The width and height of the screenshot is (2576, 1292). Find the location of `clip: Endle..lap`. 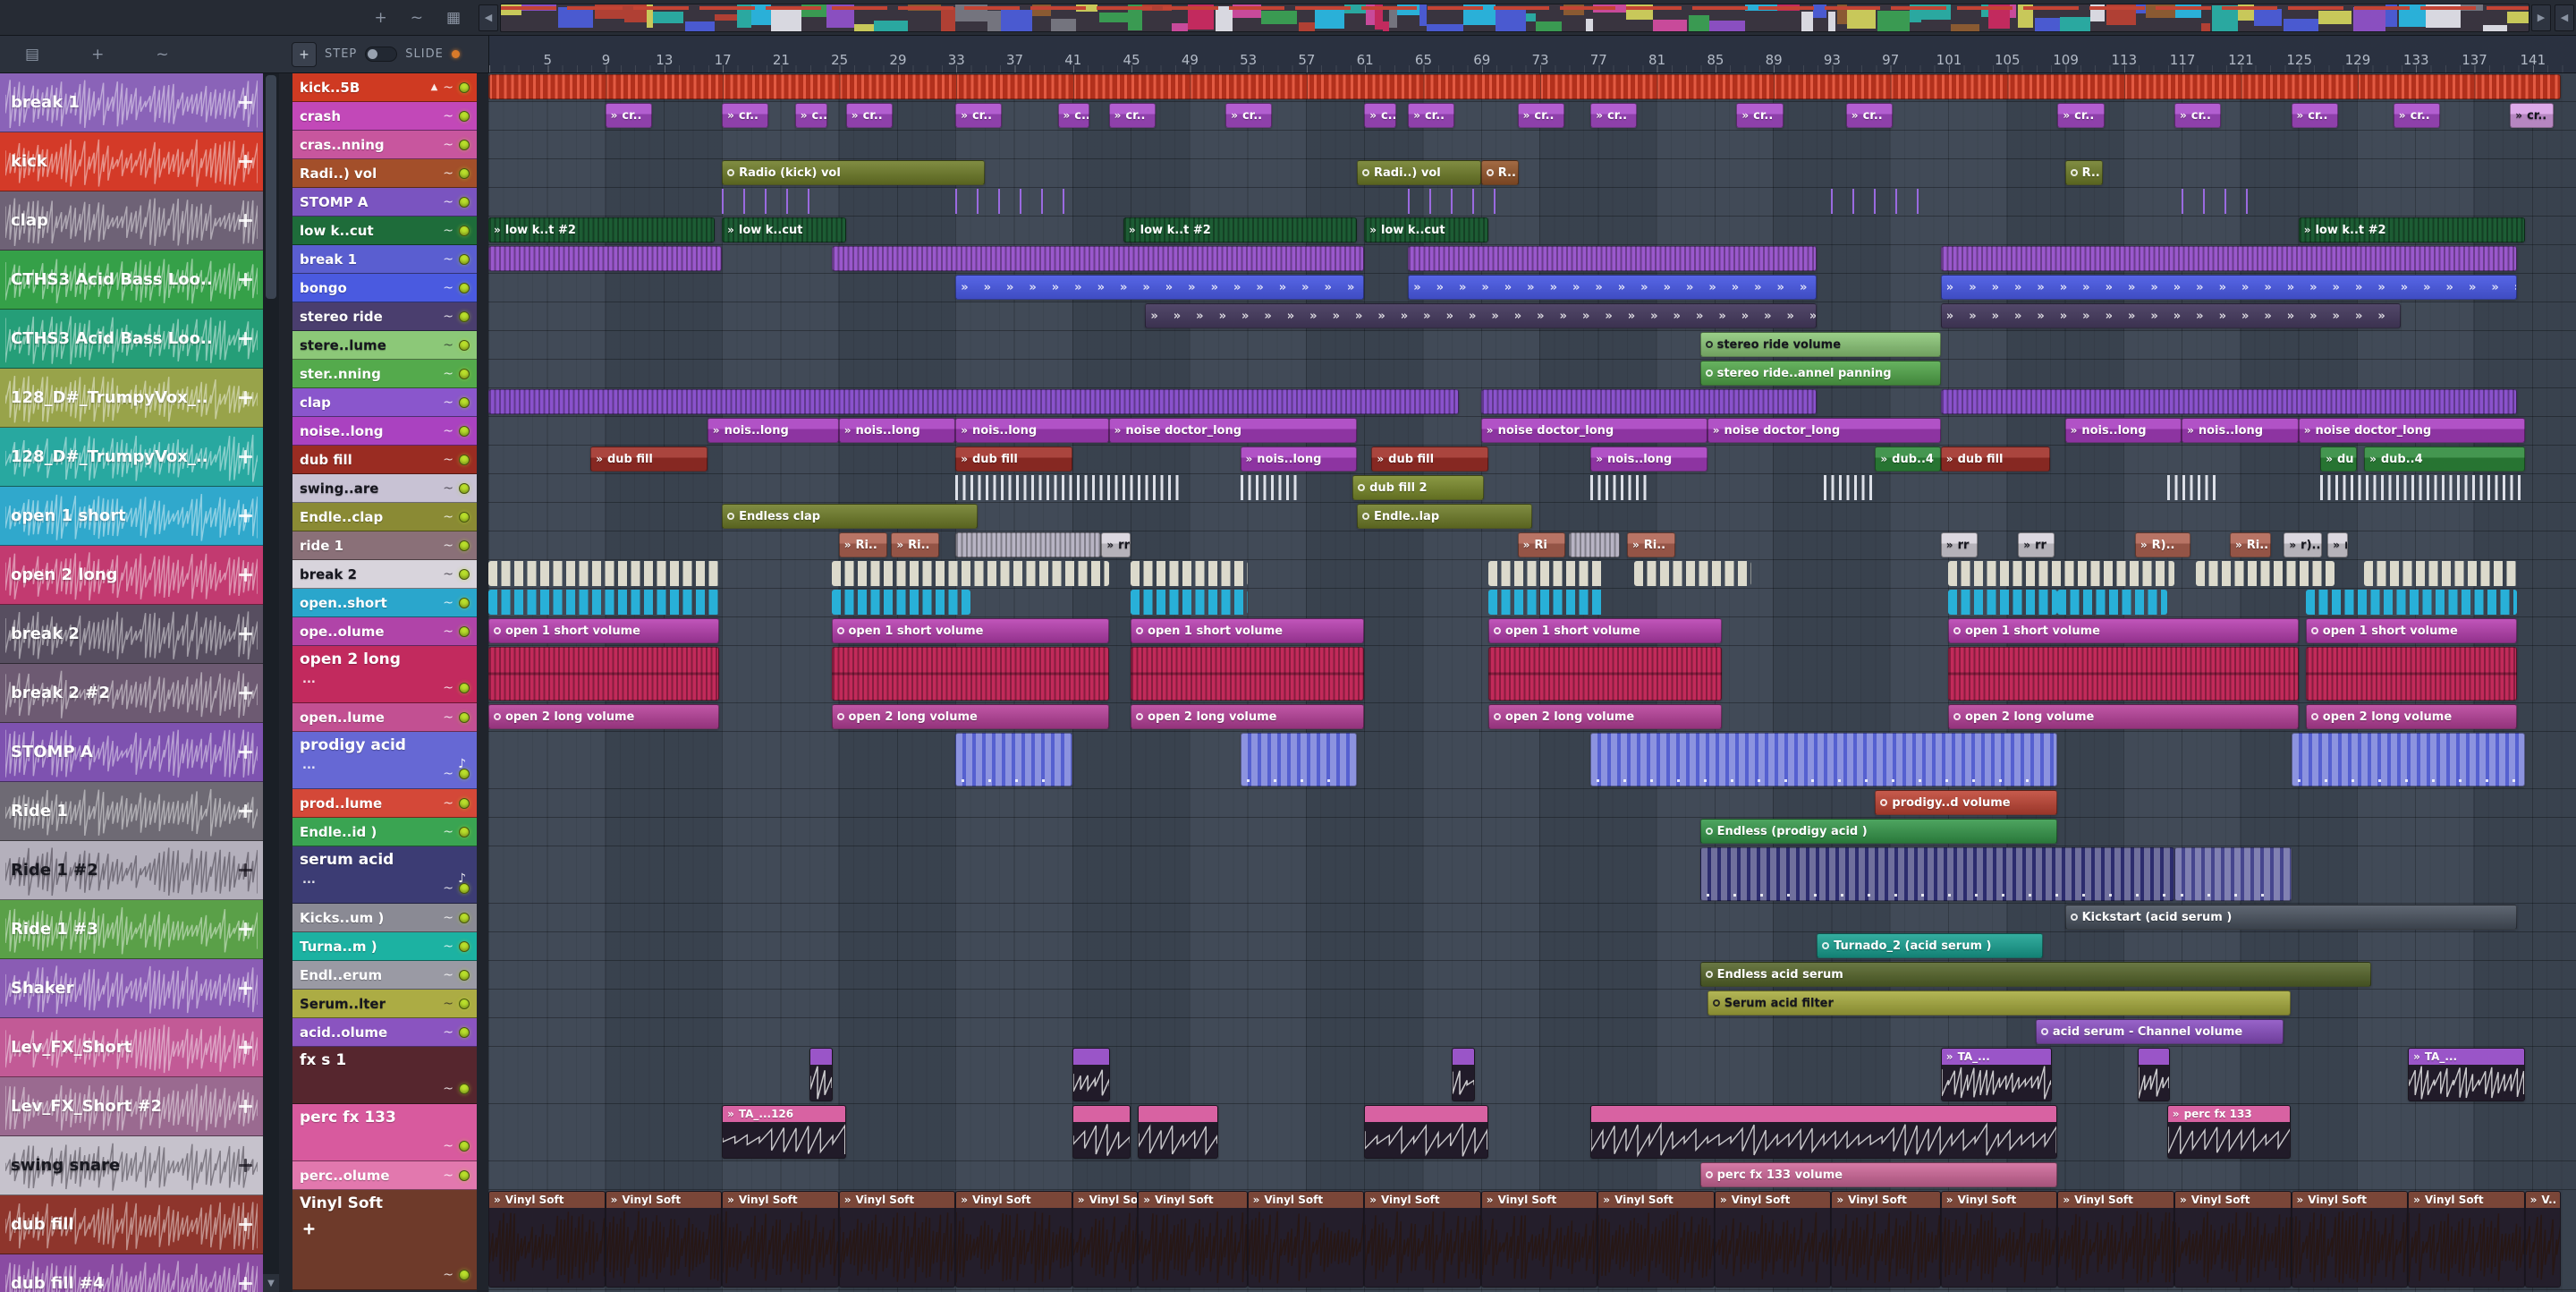

clip: Endle..lap is located at coordinates (1444, 516).